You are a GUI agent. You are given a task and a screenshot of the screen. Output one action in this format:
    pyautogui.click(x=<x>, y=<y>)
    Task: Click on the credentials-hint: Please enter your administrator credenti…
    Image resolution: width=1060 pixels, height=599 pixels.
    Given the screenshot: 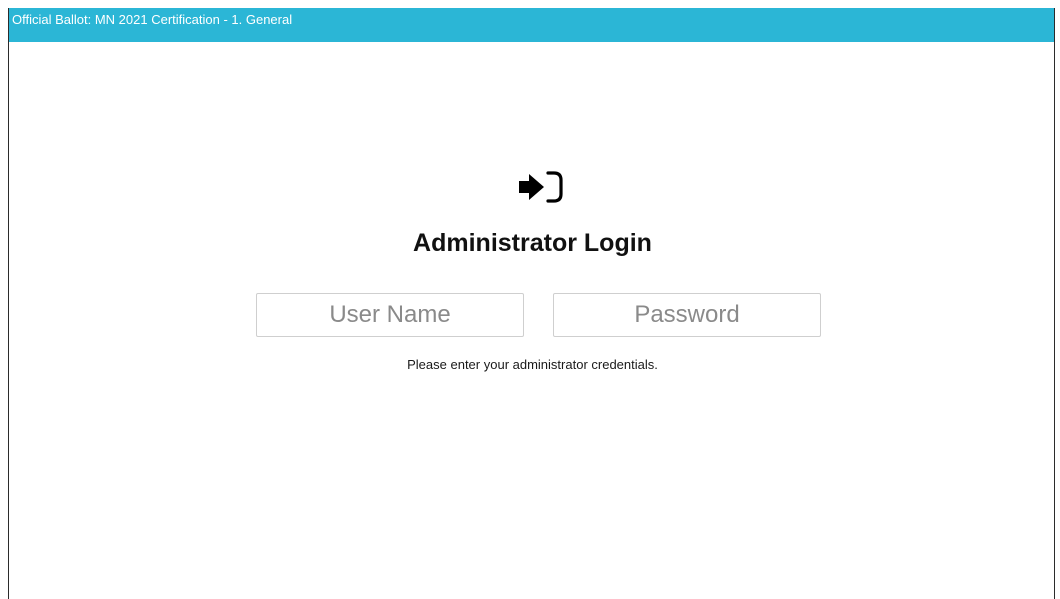 What is the action you would take?
    pyautogui.click(x=532, y=364)
    